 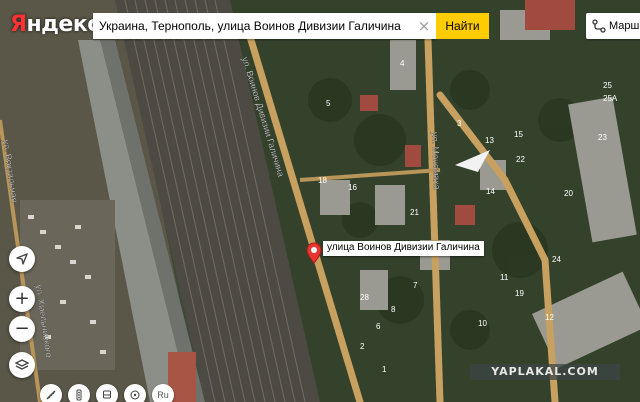 I want to click on search-input, so click(x=264, y=26).